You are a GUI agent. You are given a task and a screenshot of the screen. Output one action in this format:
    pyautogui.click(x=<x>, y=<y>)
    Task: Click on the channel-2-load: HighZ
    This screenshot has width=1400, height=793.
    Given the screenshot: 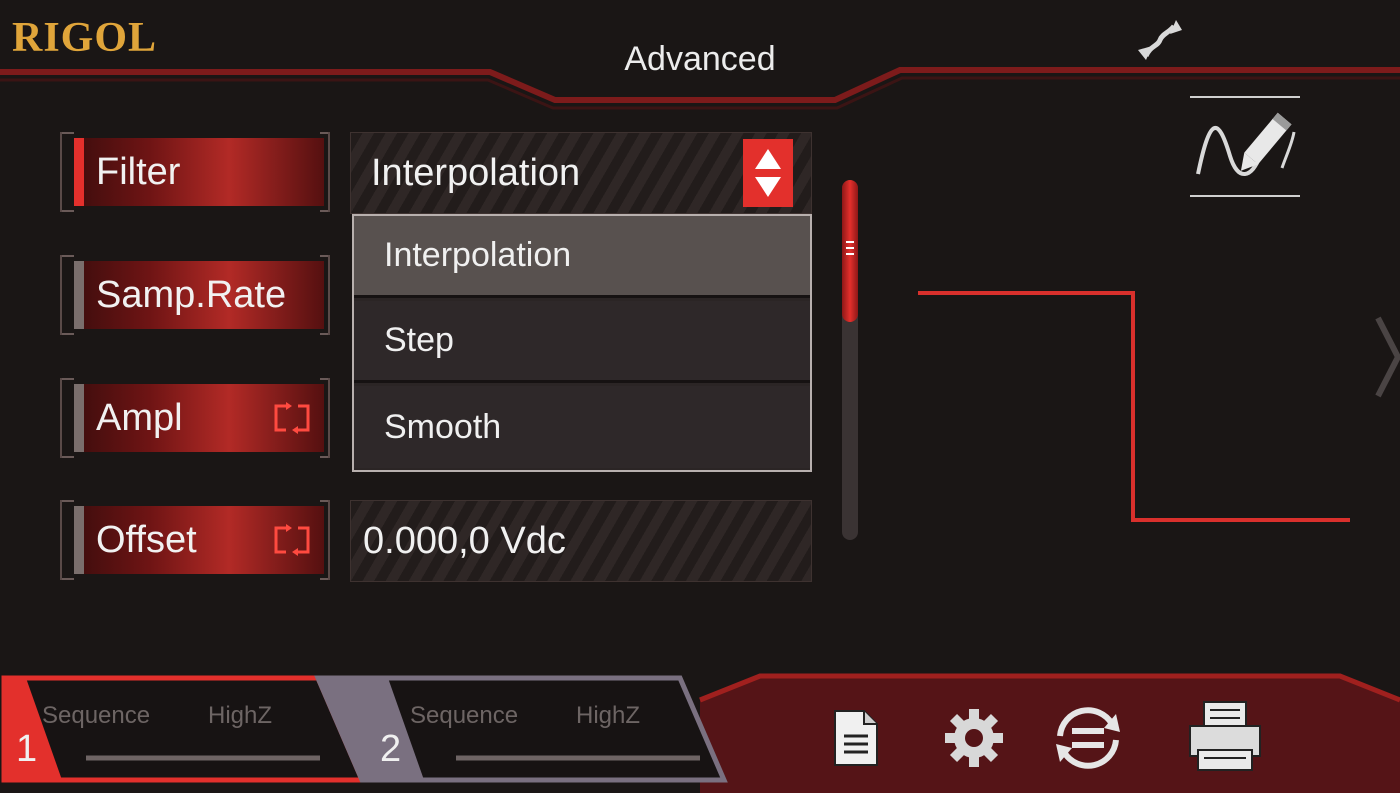 What is the action you would take?
    pyautogui.click(x=608, y=715)
    